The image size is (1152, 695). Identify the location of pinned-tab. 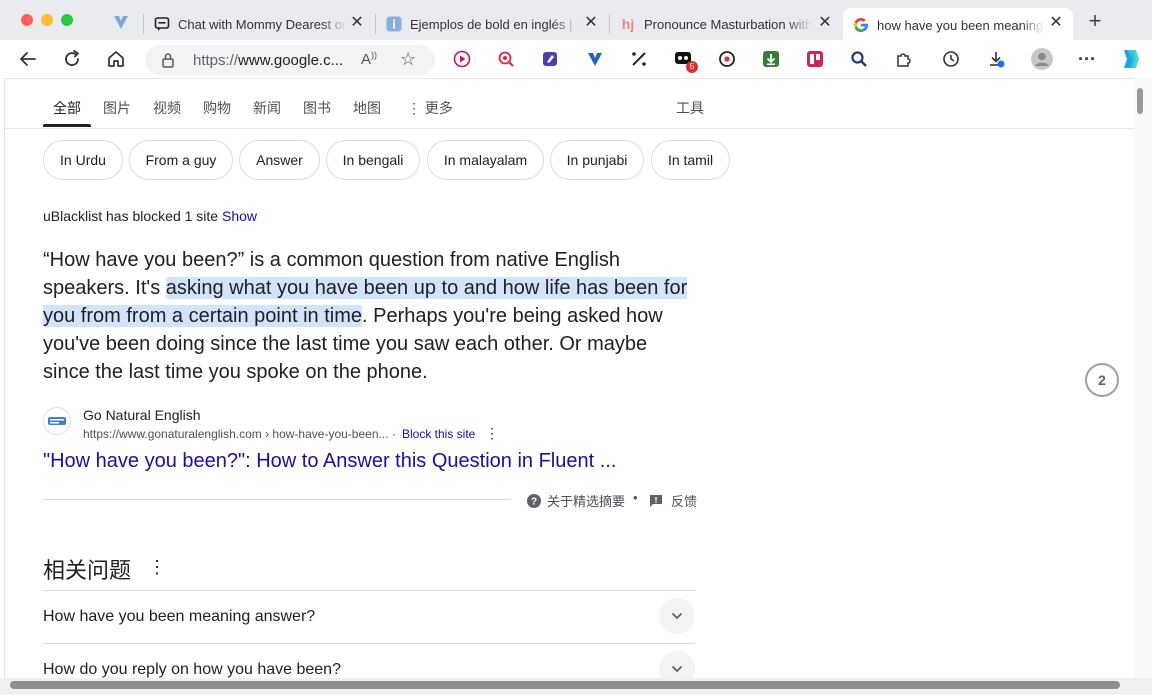
(121, 22).